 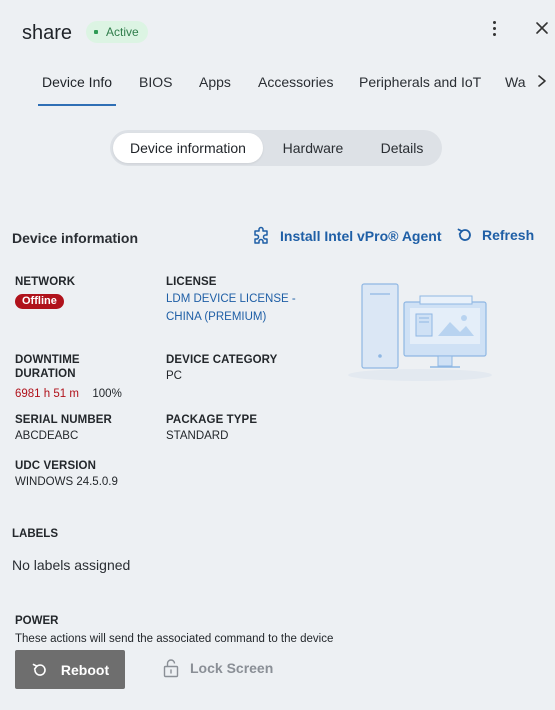 What do you see at coordinates (231, 299) in the screenshot?
I see `license-link-line1: LDM DEVICE LICENSE -` at bounding box center [231, 299].